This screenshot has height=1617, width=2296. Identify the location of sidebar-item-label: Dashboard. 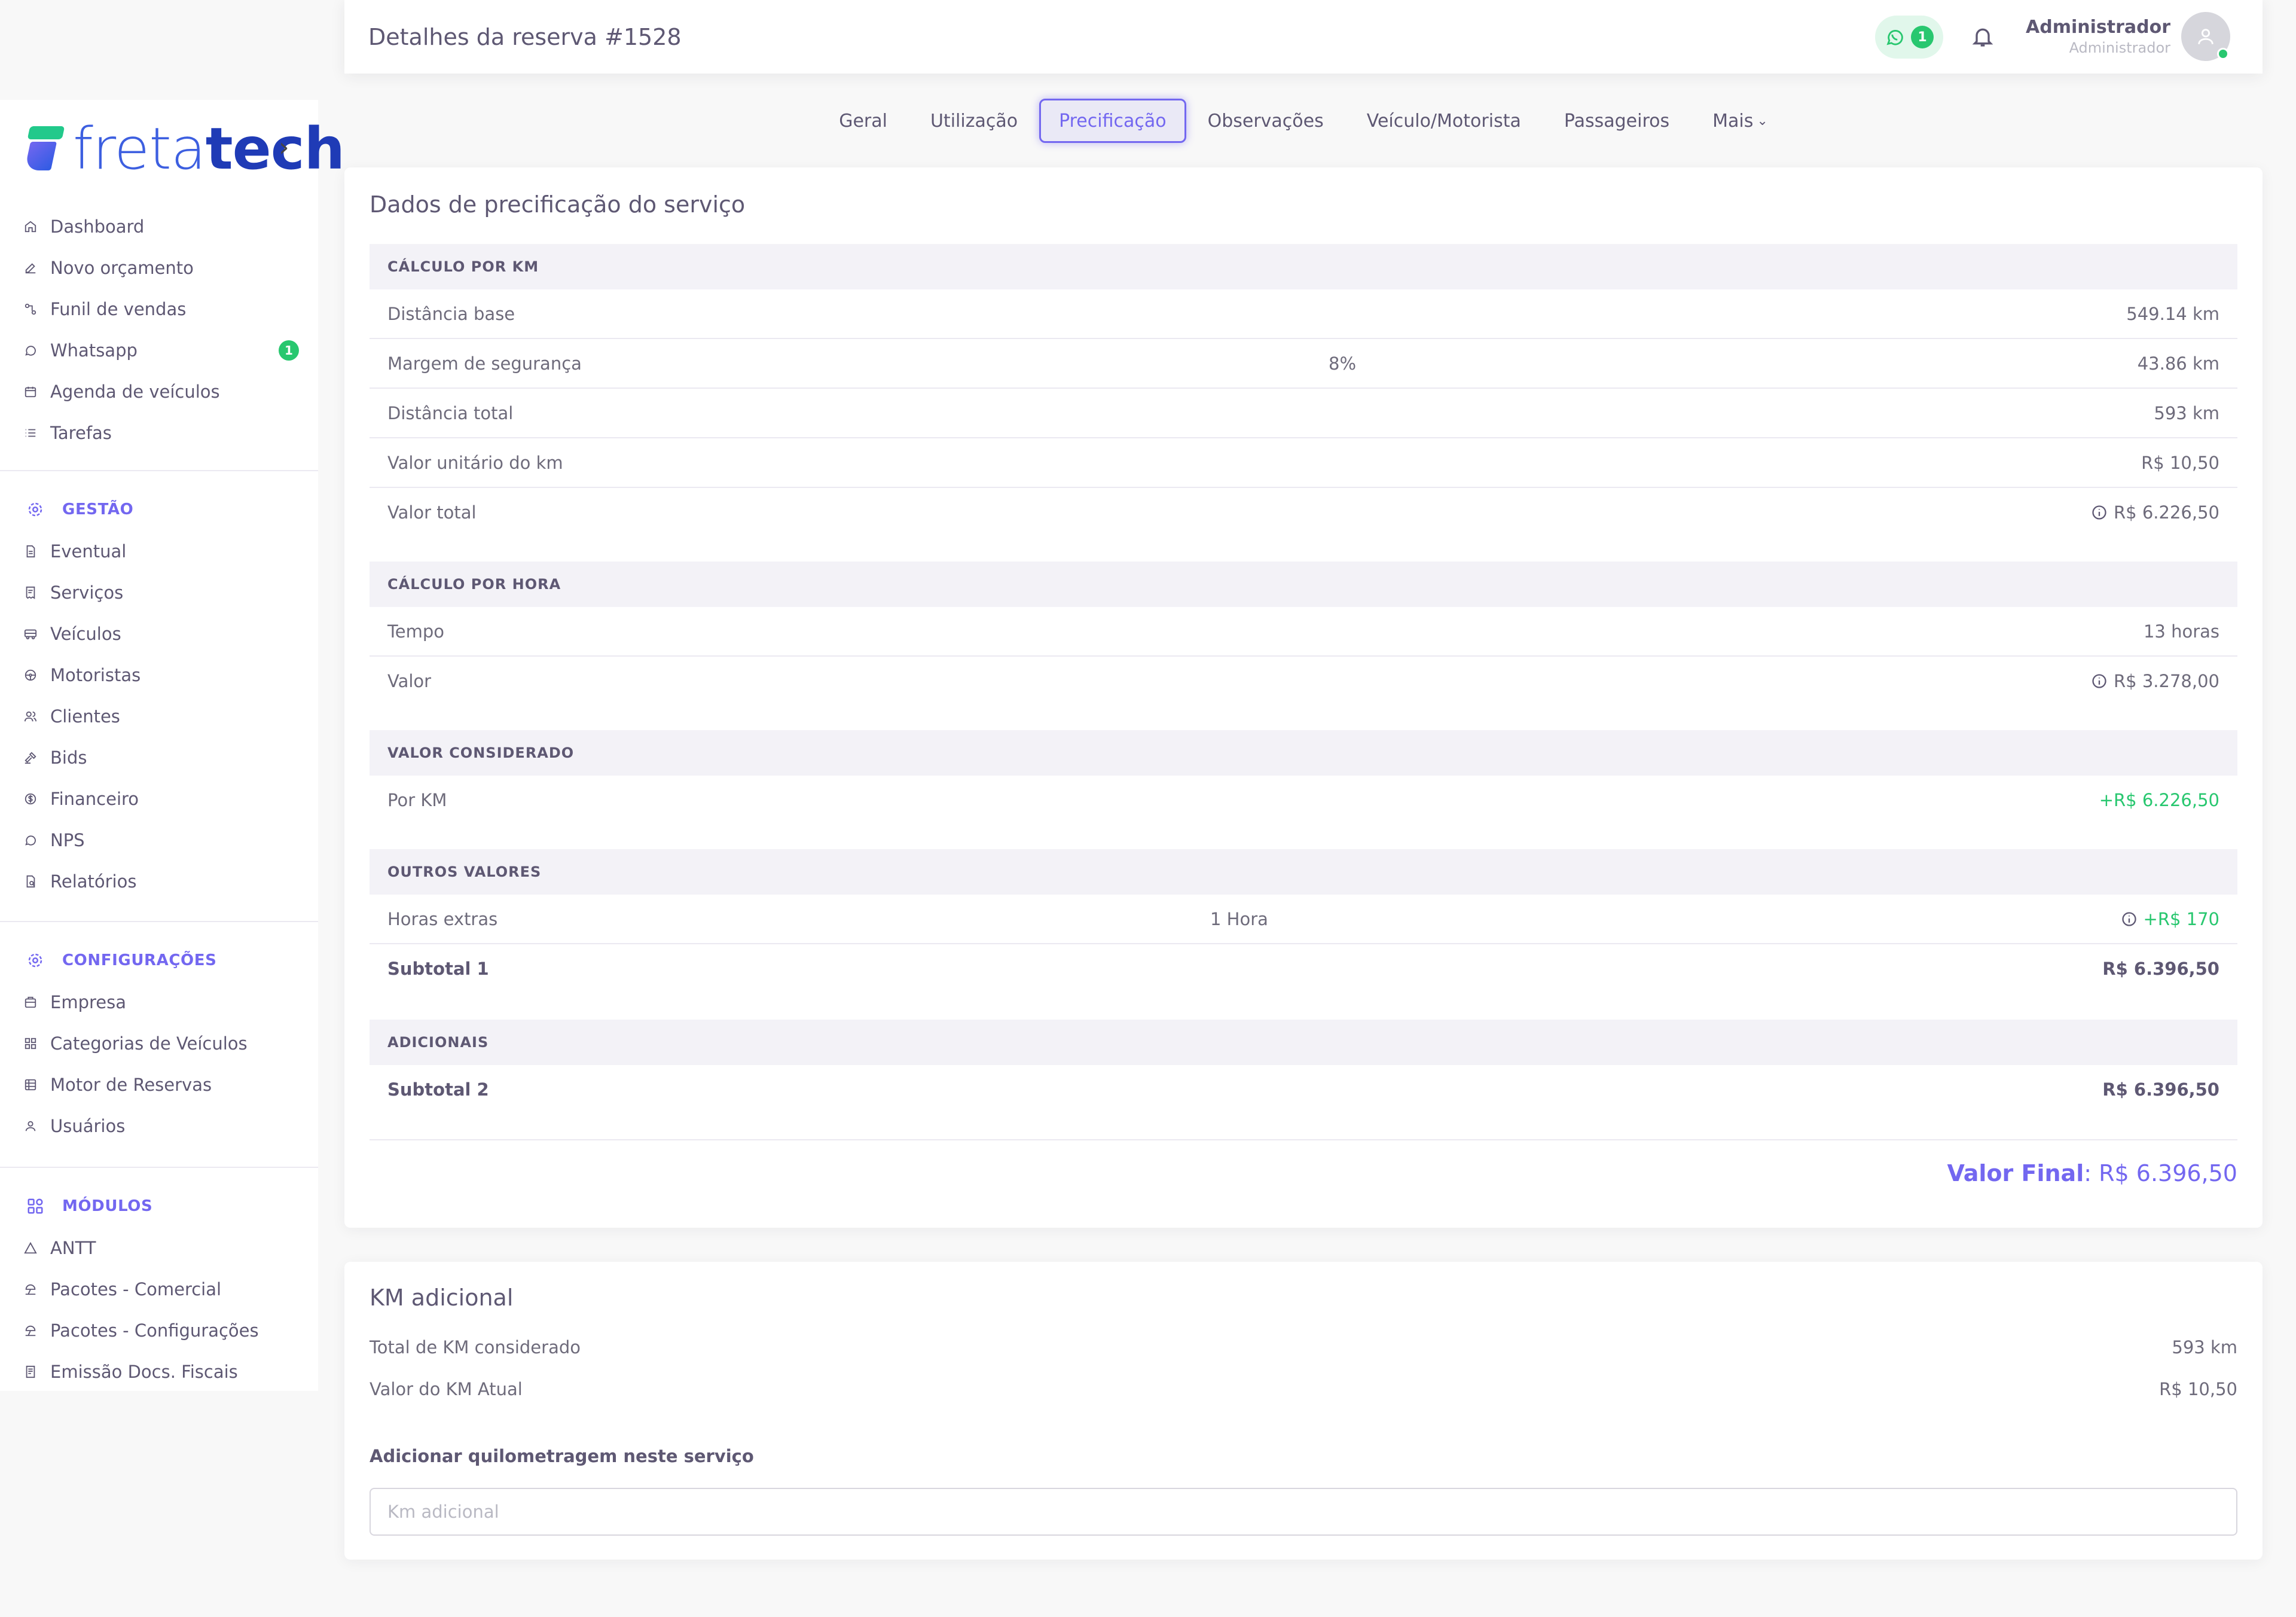
(97, 226).